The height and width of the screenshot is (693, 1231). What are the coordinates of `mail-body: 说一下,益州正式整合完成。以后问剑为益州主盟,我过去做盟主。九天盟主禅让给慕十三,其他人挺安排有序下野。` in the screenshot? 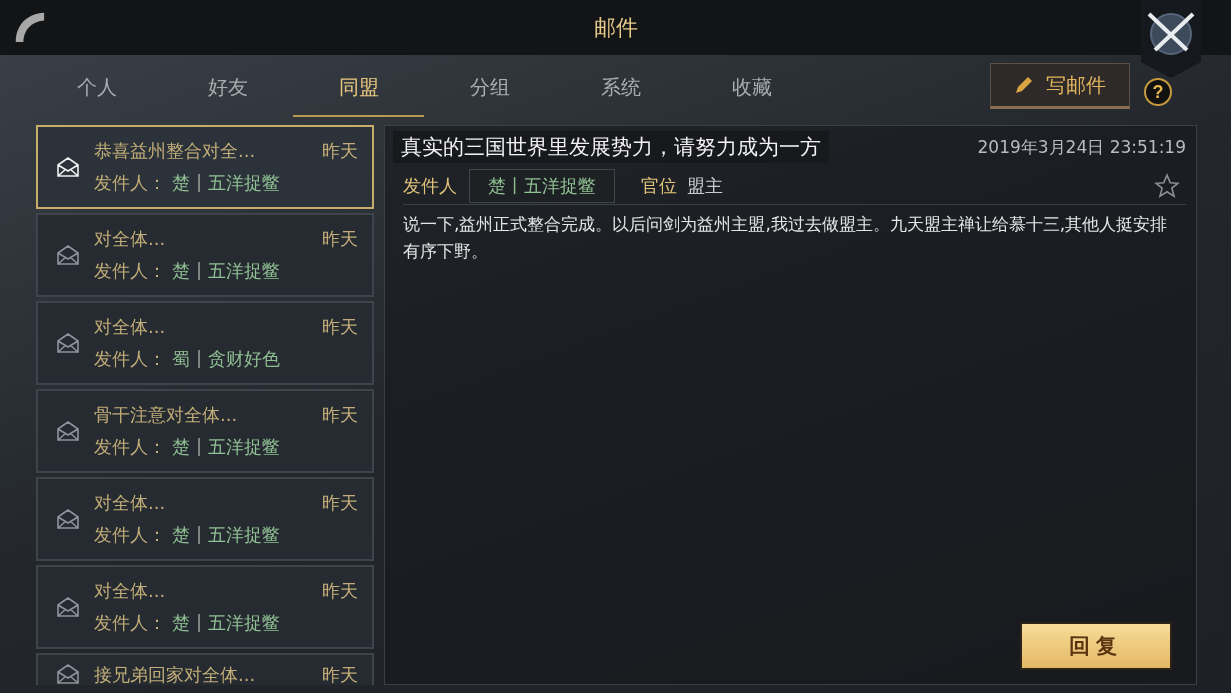 It's located at (786, 238).